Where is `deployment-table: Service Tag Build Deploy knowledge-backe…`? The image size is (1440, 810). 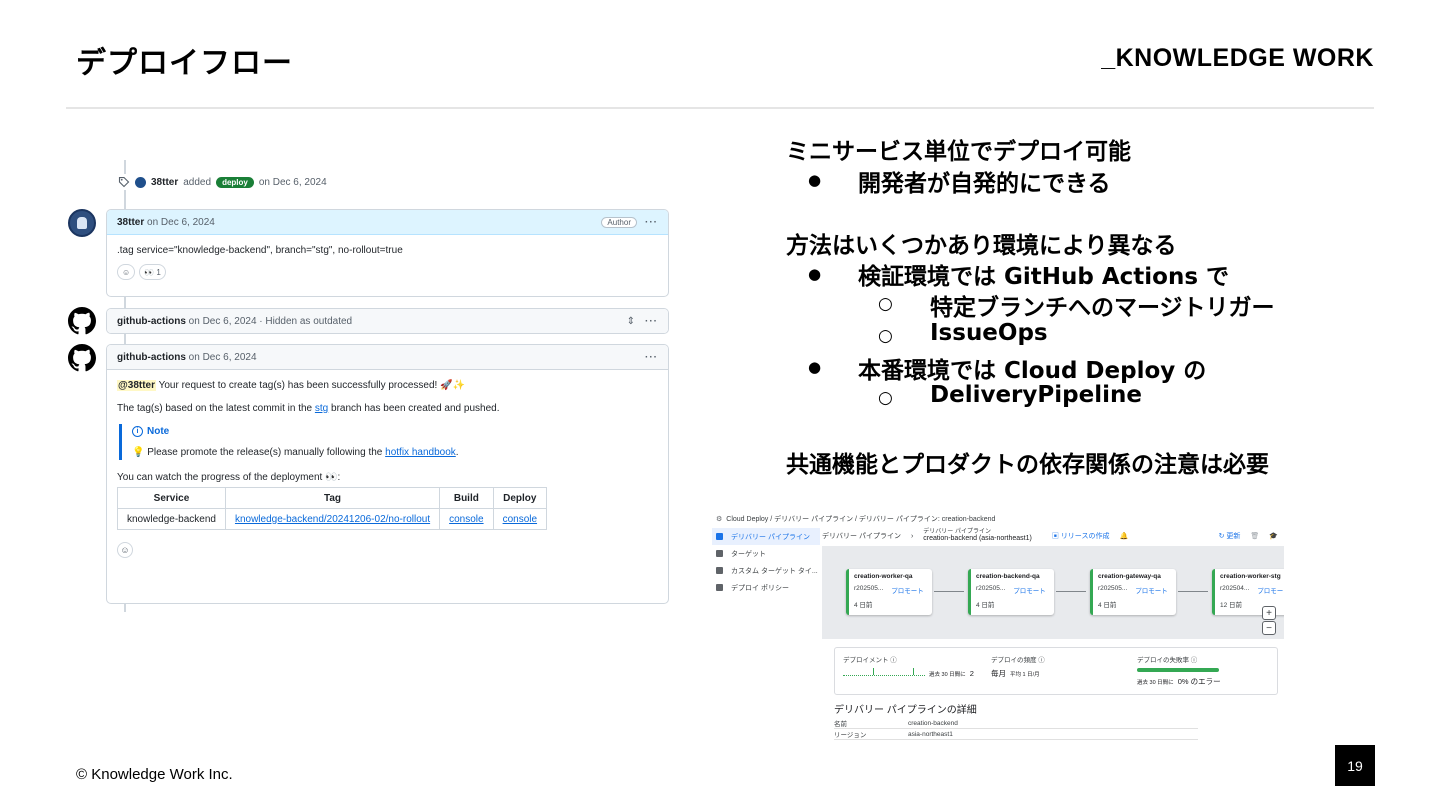
deployment-table: Service Tag Build Deploy knowledge-backe… is located at coordinates (332, 508).